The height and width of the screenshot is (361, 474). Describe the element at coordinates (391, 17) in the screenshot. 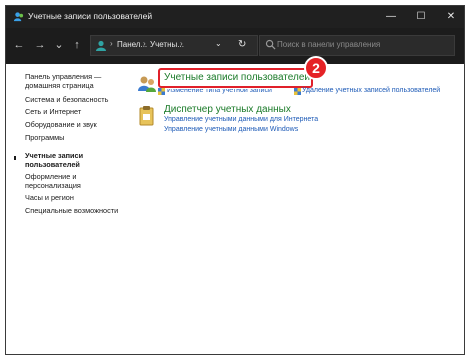

I see `minimize-button: —` at that location.